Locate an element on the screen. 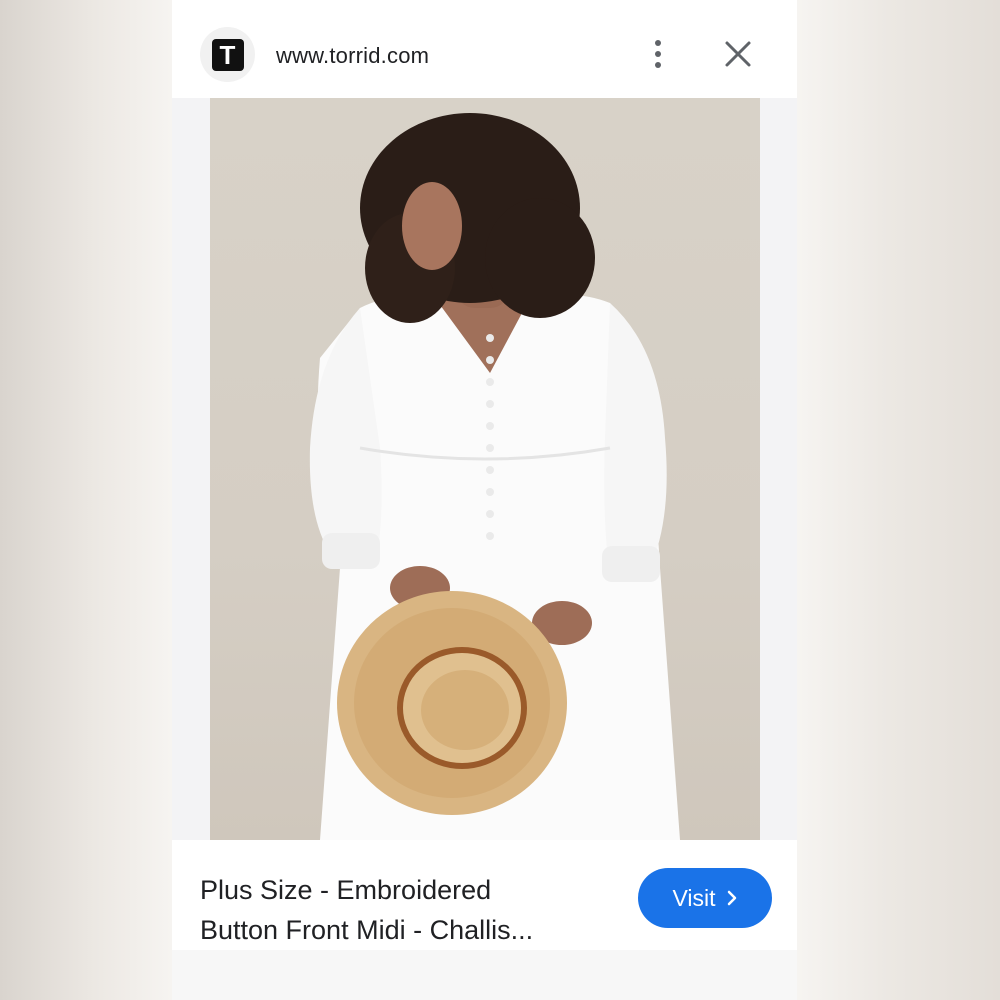 This screenshot has height=1000, width=1000. chevron-right-icon is located at coordinates (731, 898).